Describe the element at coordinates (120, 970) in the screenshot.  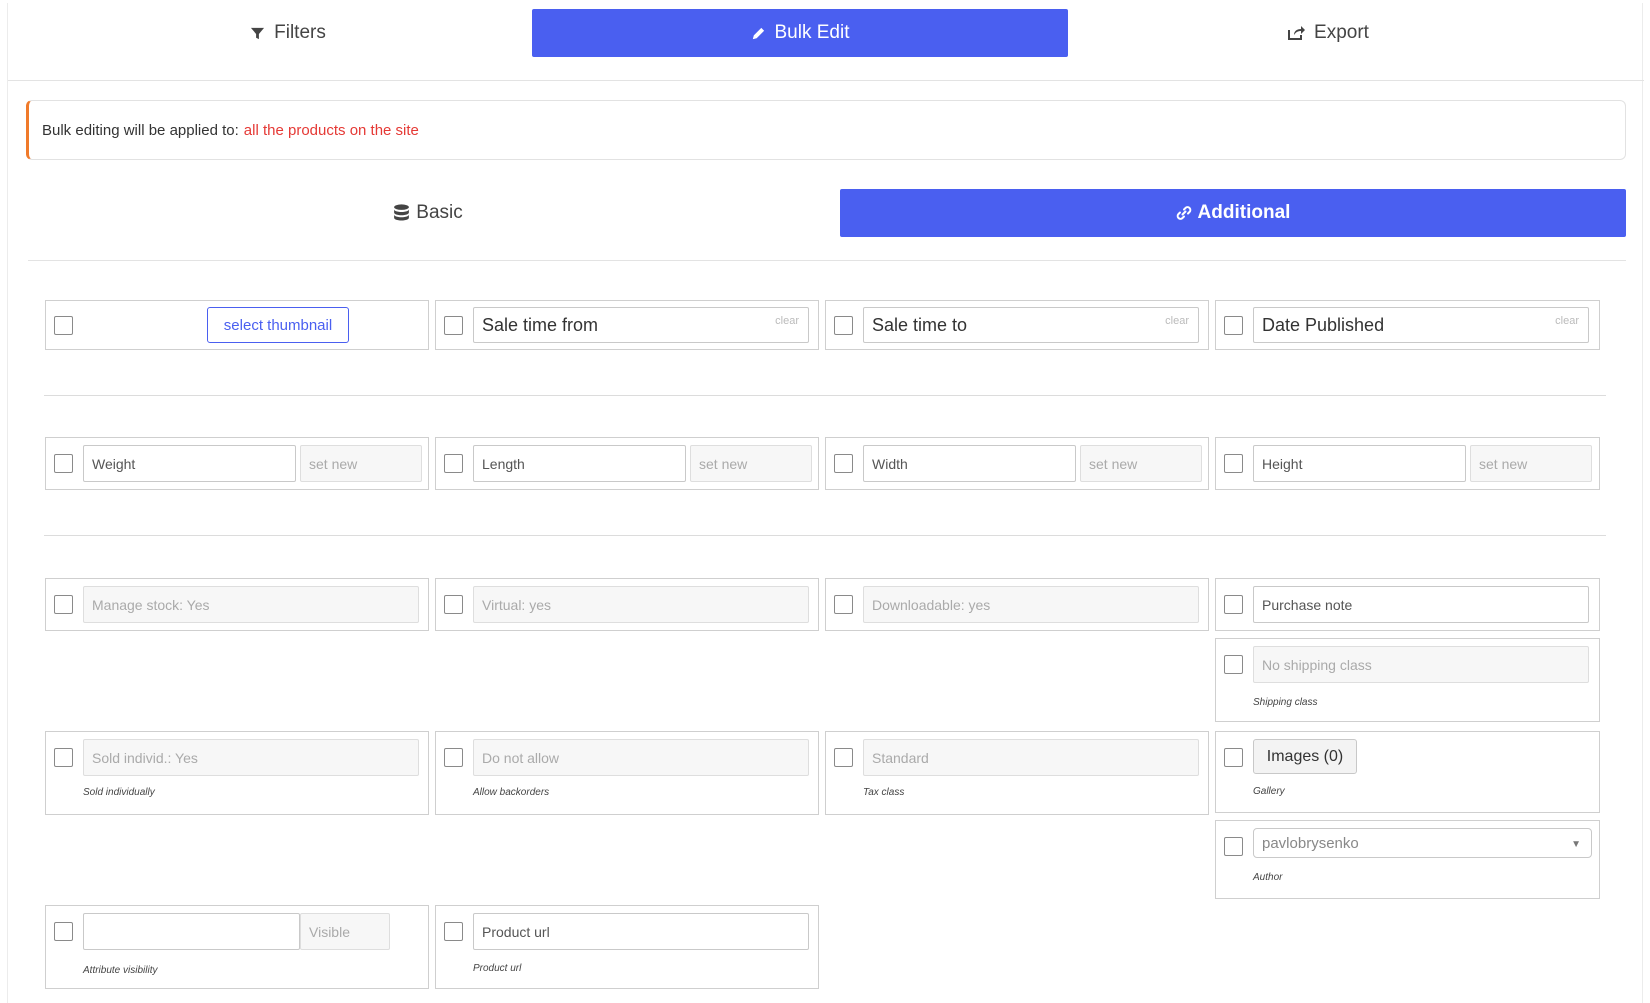
I see `attribute-visibility-note: Attribute visibility` at that location.